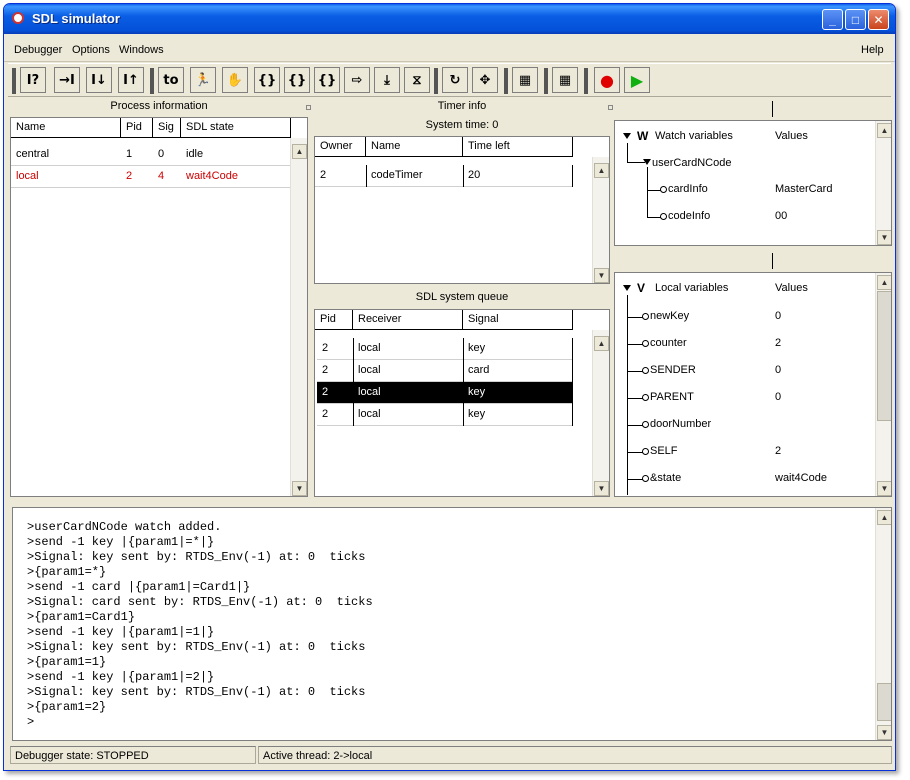 This screenshot has width=910, height=780. What do you see at coordinates (804, 189) in the screenshot?
I see `watch-var-value: MasterCard` at bounding box center [804, 189].